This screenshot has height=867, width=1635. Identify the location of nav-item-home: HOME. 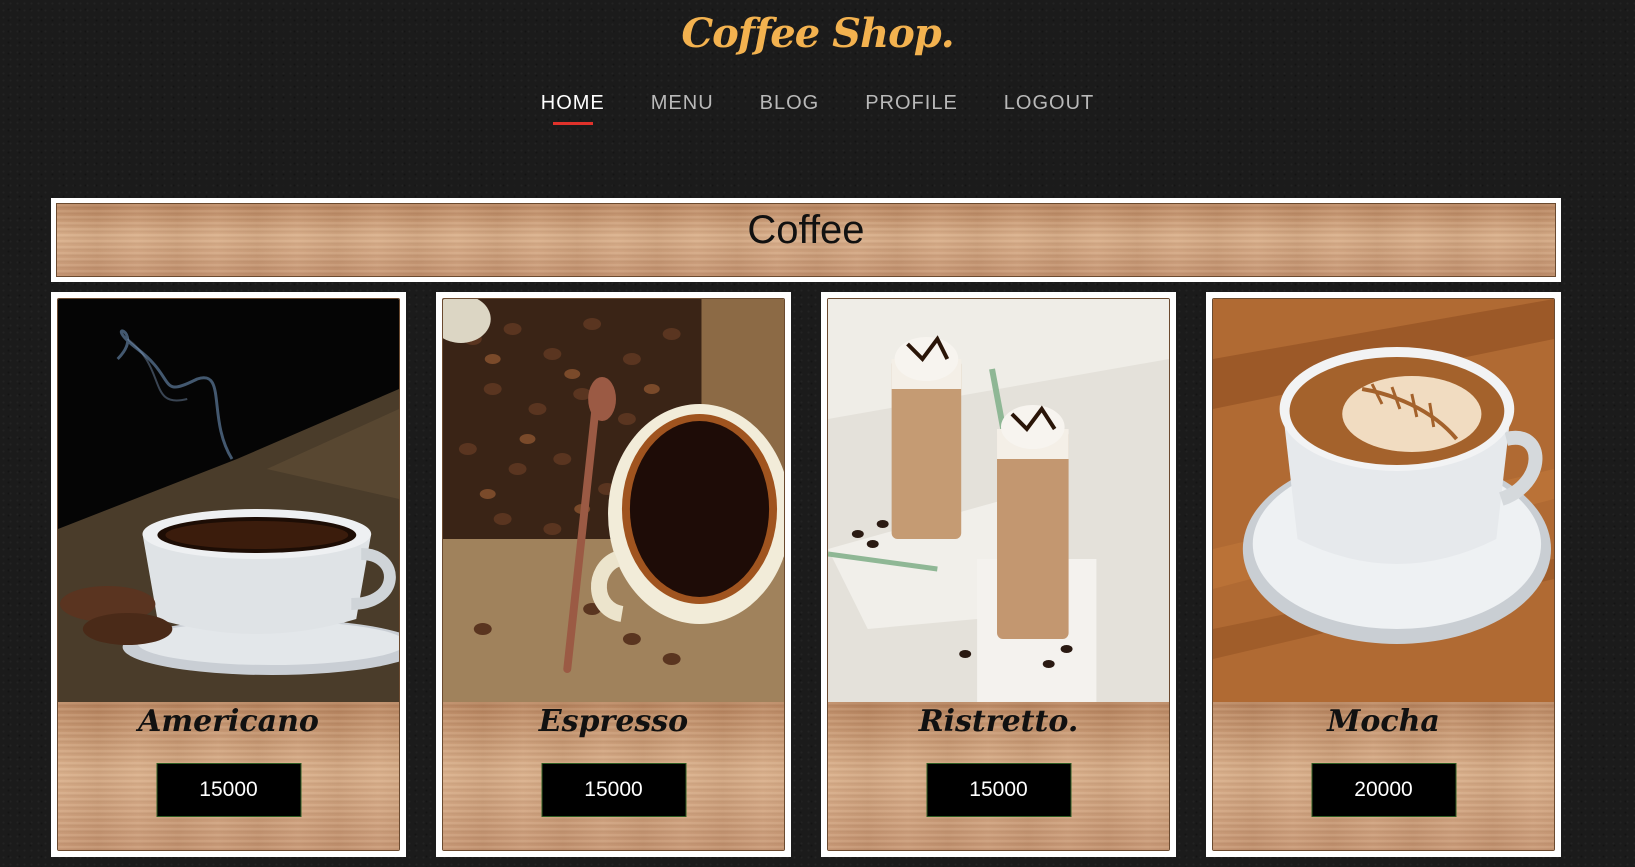
(572, 108).